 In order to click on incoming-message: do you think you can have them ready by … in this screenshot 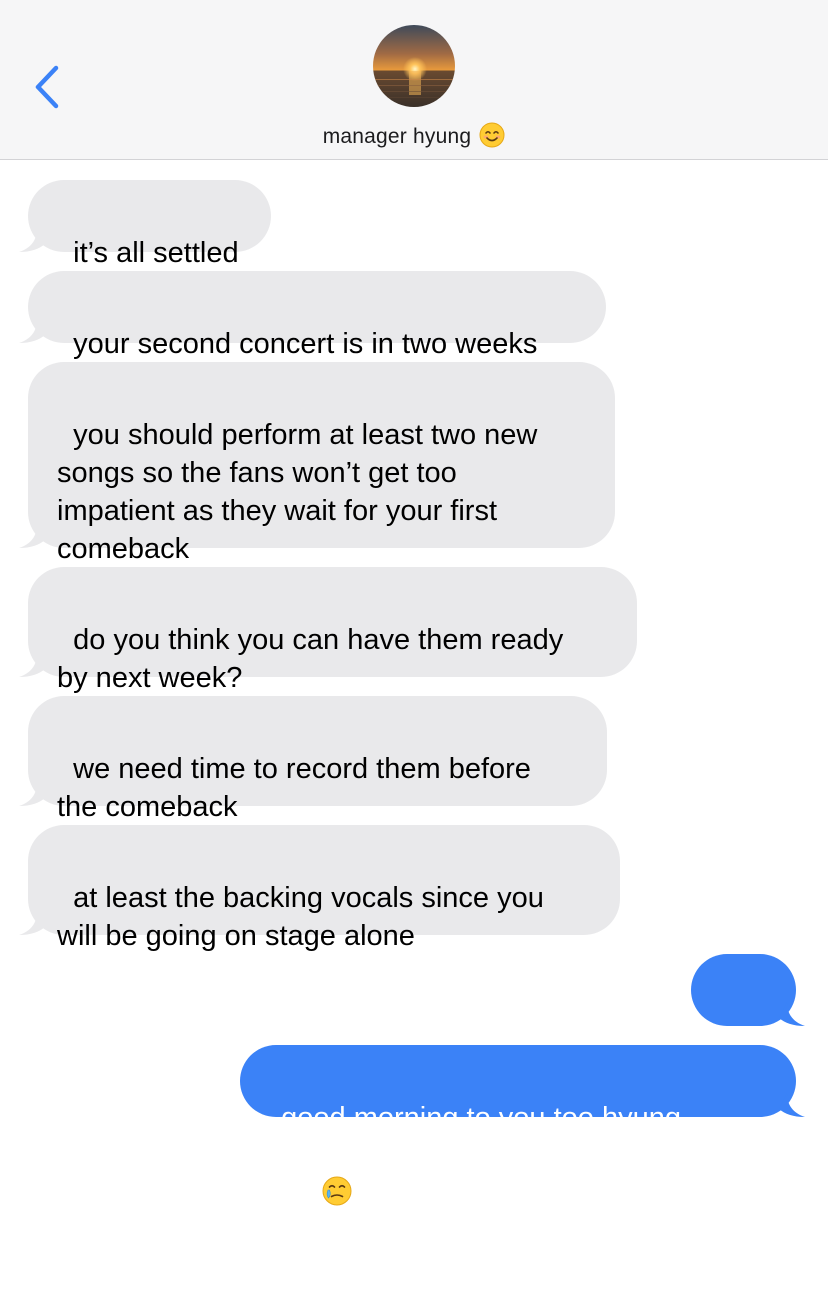, I will do `click(328, 630)`.